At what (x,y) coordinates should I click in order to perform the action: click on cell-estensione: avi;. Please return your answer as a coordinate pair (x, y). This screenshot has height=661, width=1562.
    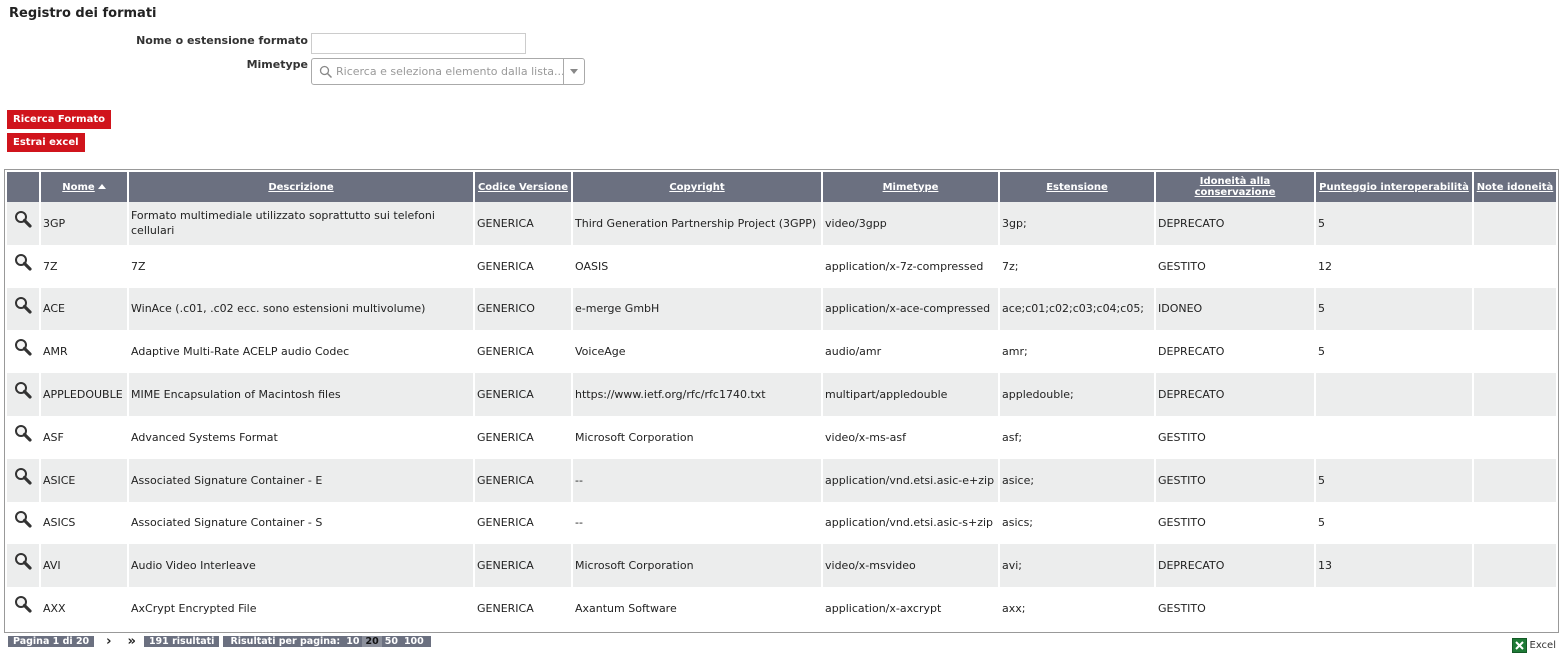
    Looking at the image, I should click on (1077, 566).